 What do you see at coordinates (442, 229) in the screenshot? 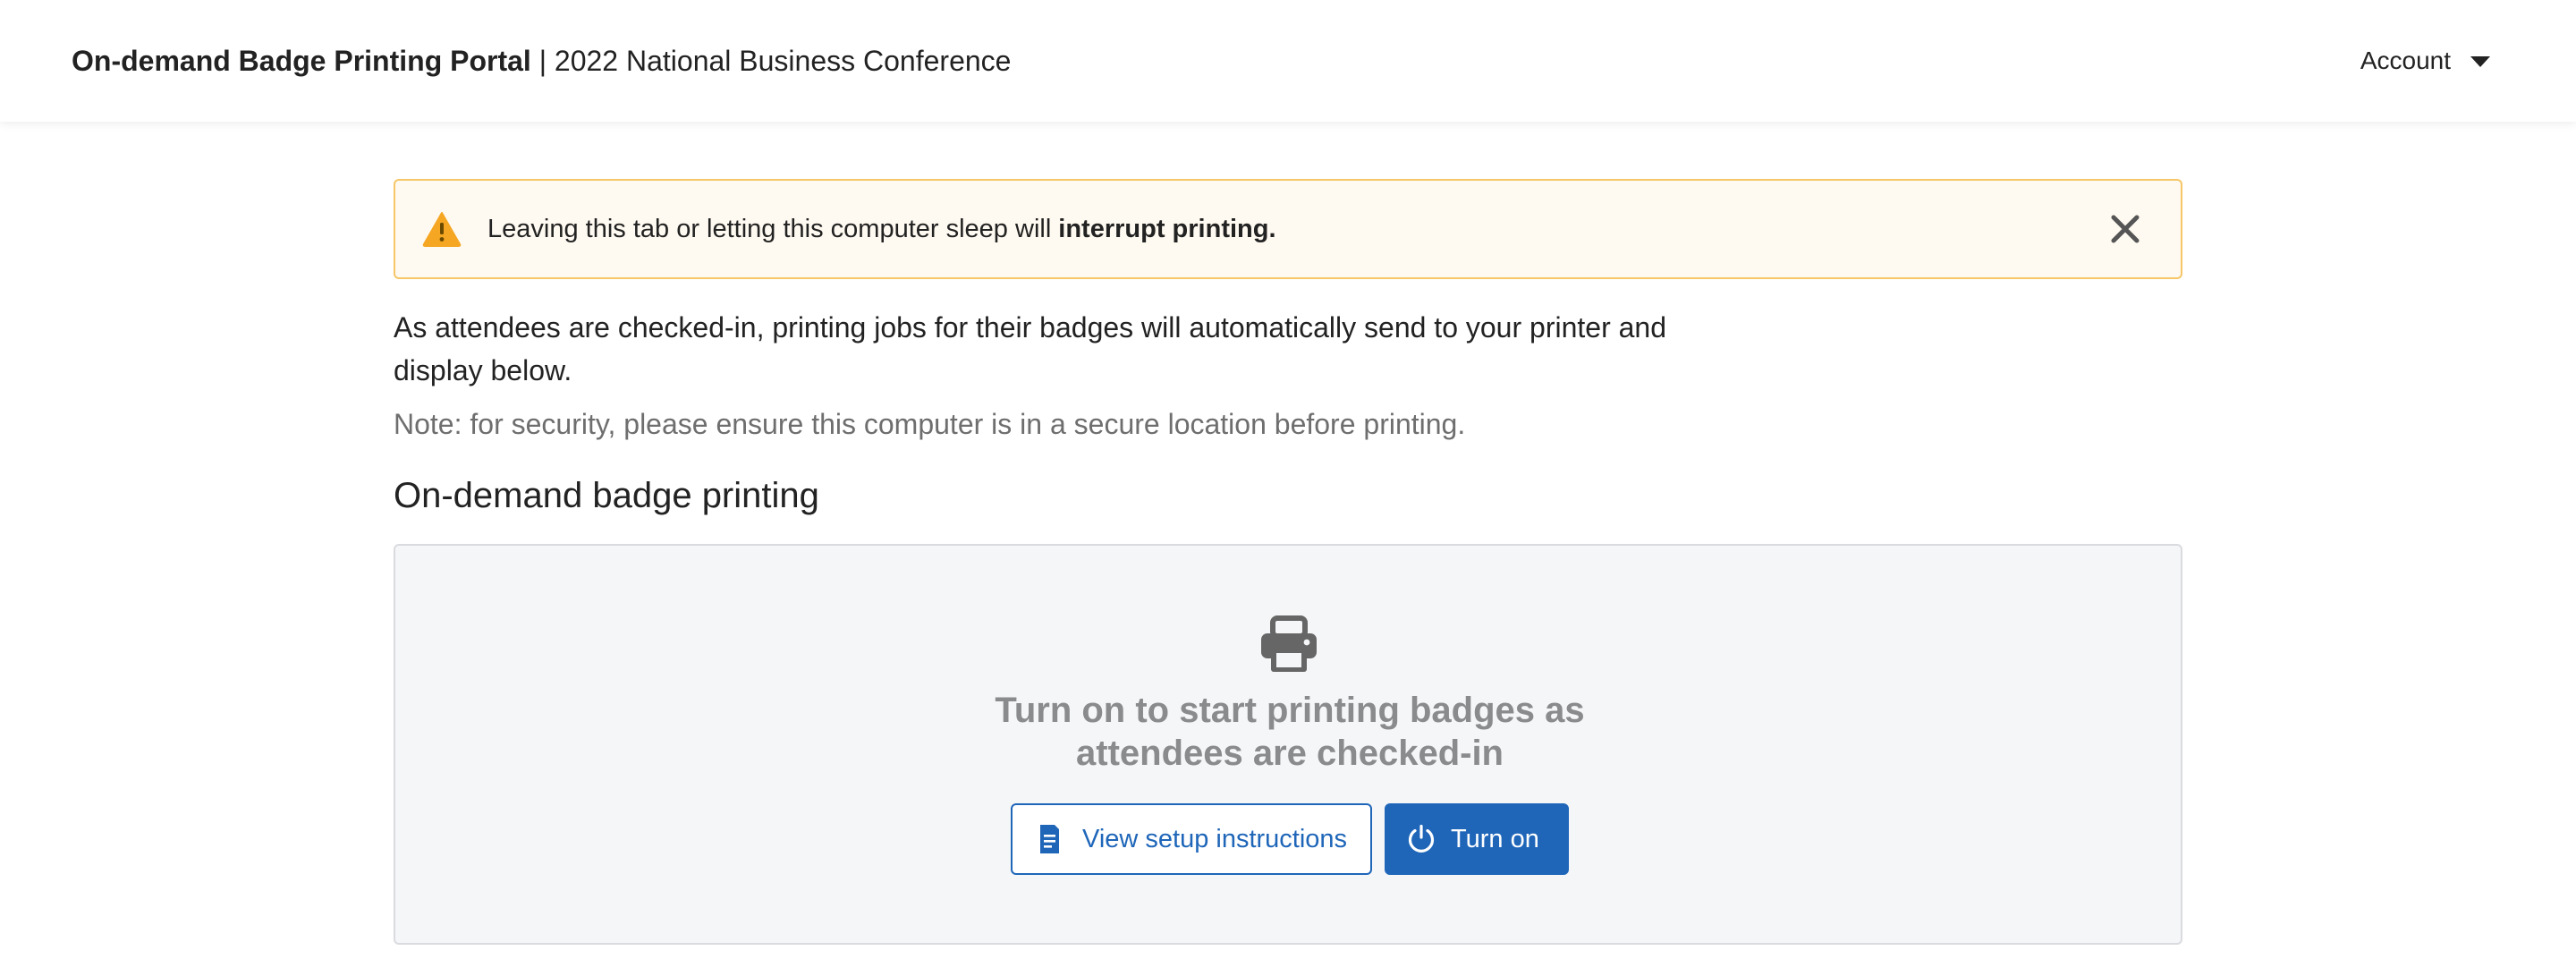
I see `warning-triangle-icon` at bounding box center [442, 229].